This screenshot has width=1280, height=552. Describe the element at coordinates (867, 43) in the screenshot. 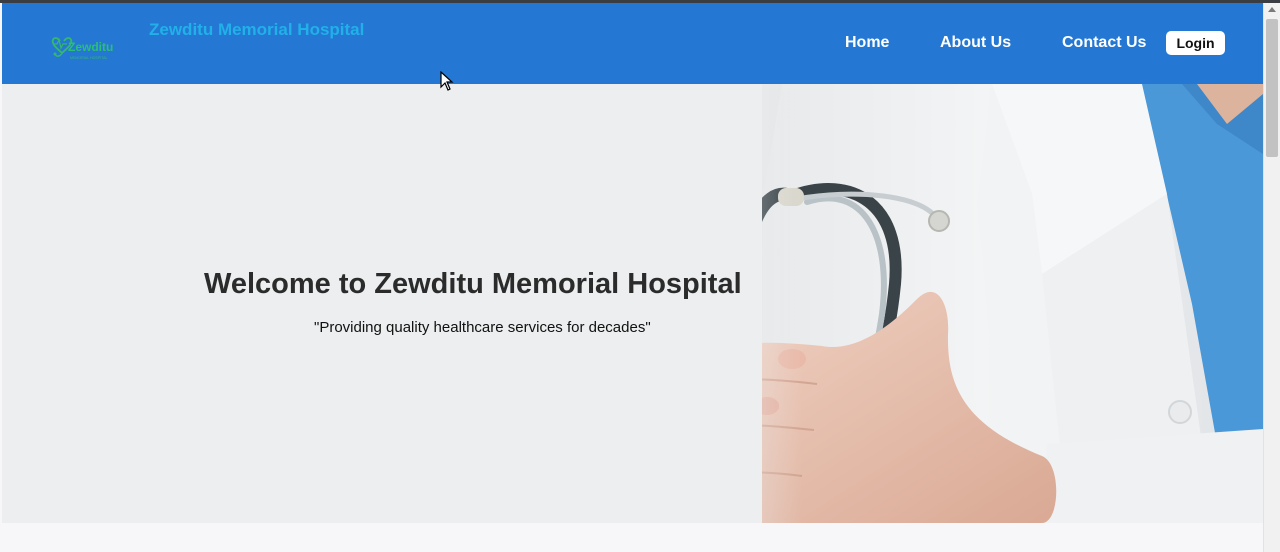

I see `nav-home-link: Home` at that location.